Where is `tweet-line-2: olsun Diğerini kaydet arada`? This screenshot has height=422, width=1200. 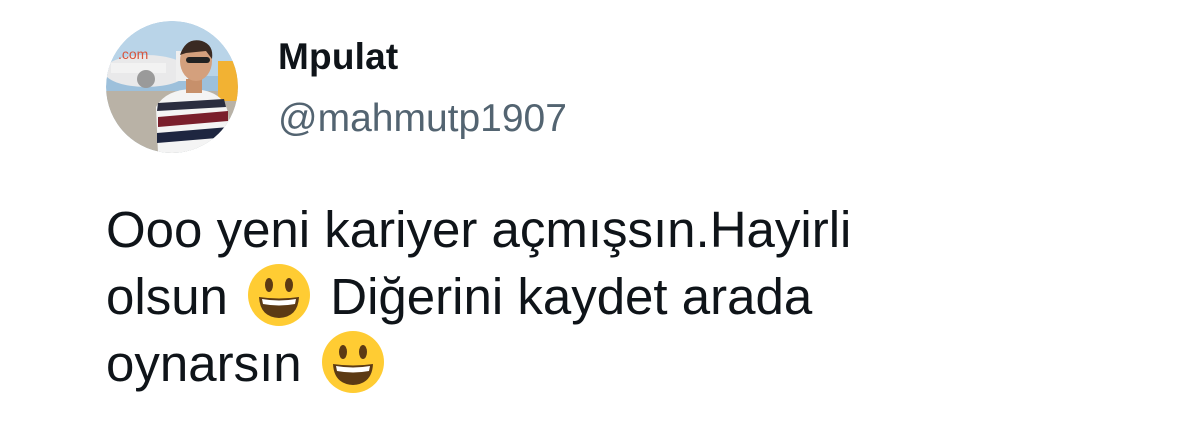 tweet-line-2: olsun Diğerini kaydet arada is located at coordinates (606, 295).